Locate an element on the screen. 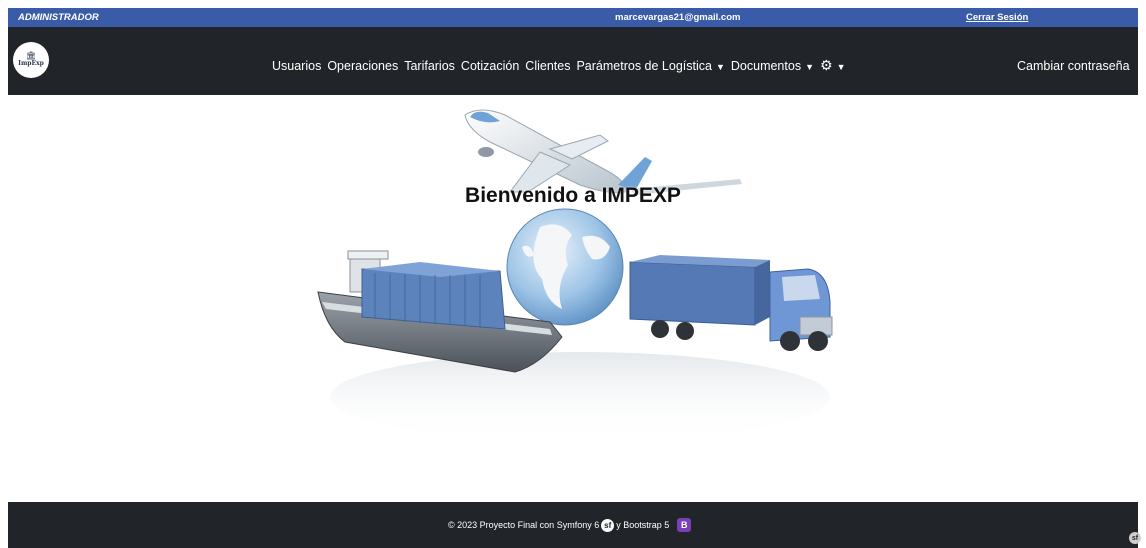 This screenshot has width=1146, height=548. airplane-shape is located at coordinates (603, 152).